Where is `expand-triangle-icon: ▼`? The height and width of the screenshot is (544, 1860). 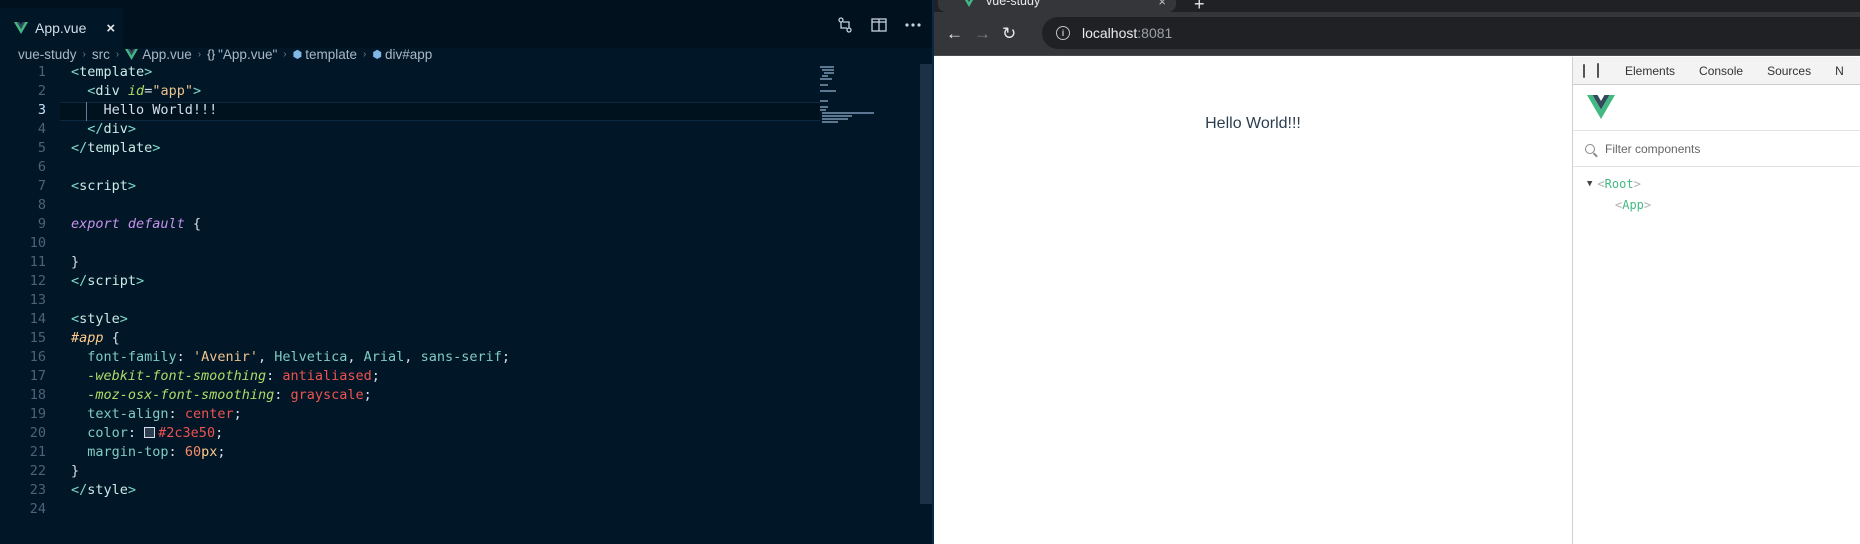 expand-triangle-icon: ▼ is located at coordinates (1589, 184).